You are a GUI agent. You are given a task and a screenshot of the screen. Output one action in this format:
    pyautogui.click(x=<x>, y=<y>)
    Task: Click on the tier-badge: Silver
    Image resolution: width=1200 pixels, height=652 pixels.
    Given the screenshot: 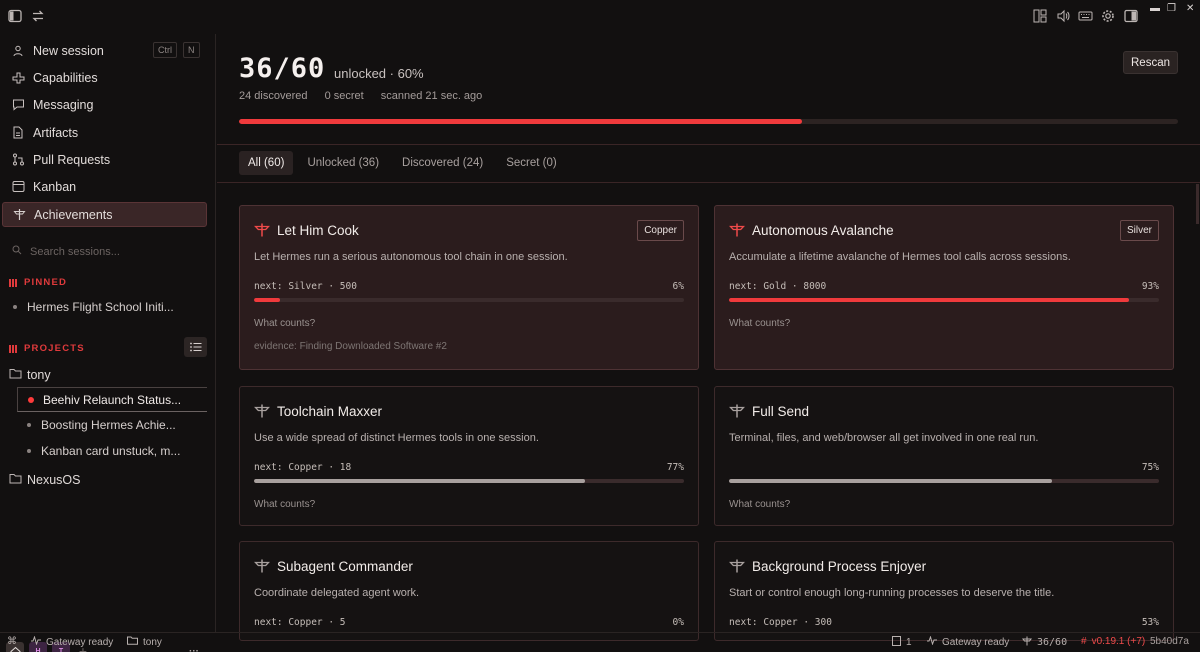 What is the action you would take?
    pyautogui.click(x=1139, y=230)
    